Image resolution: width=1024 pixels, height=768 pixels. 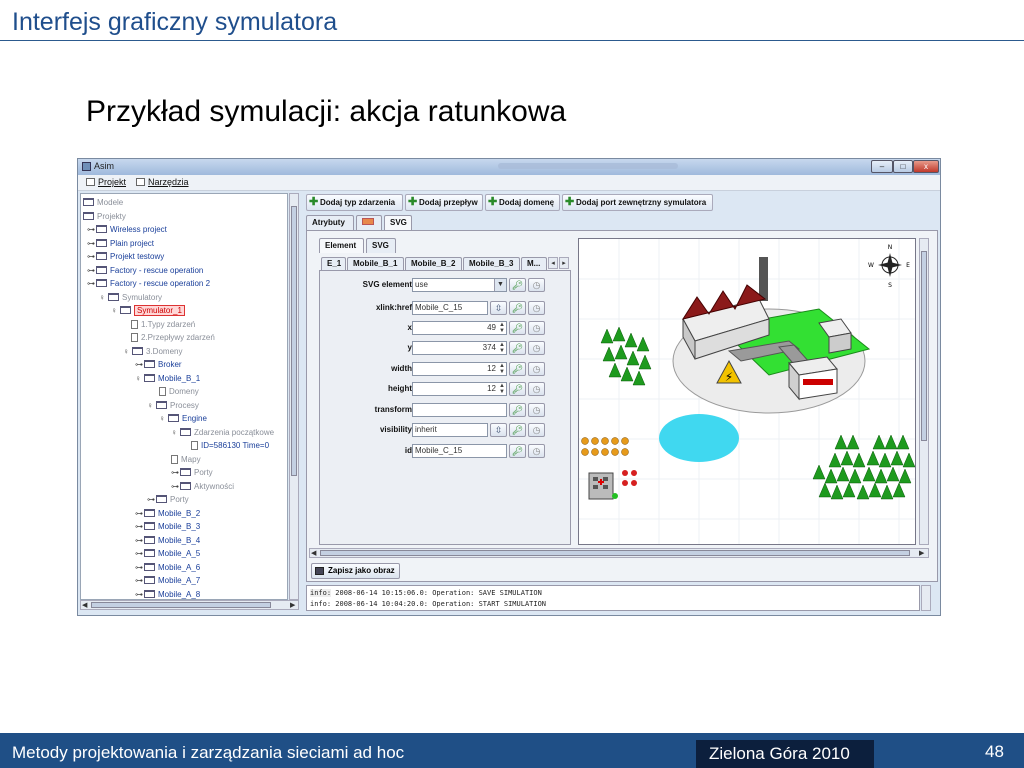 I want to click on tab-mobile-b1: Mobile_B_1, so click(x=375, y=263).